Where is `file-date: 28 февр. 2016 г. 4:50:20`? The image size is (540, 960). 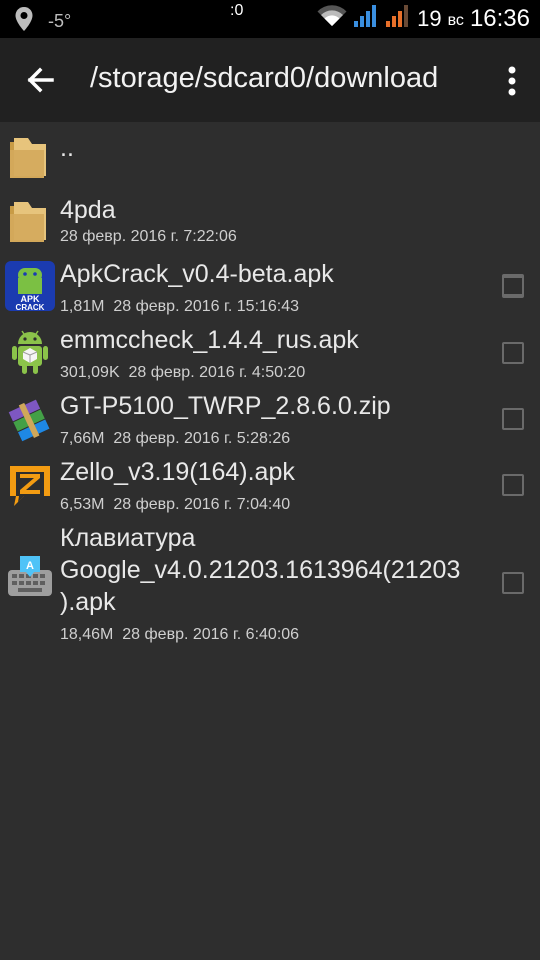 file-date: 28 февр. 2016 г. 4:50:20 is located at coordinates (217, 372).